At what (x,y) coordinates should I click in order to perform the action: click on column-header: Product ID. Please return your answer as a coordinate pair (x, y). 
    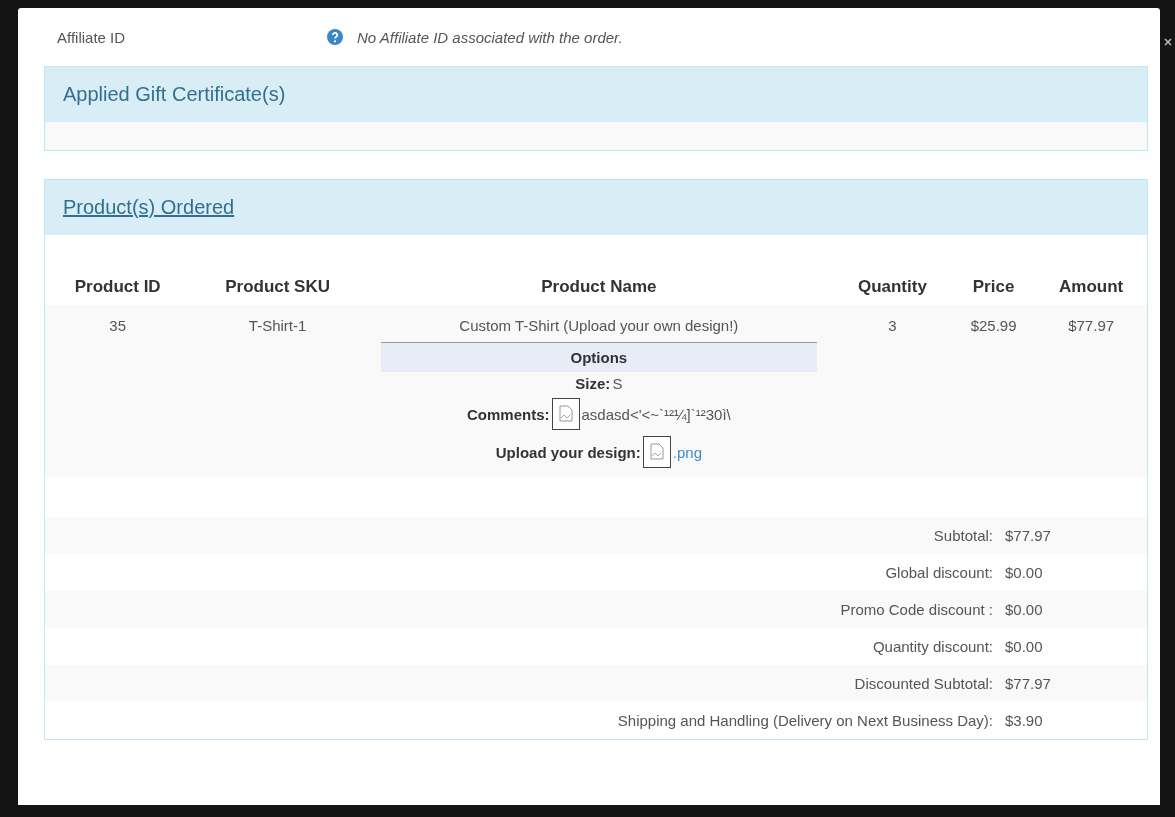
    Looking at the image, I should click on (118, 287).